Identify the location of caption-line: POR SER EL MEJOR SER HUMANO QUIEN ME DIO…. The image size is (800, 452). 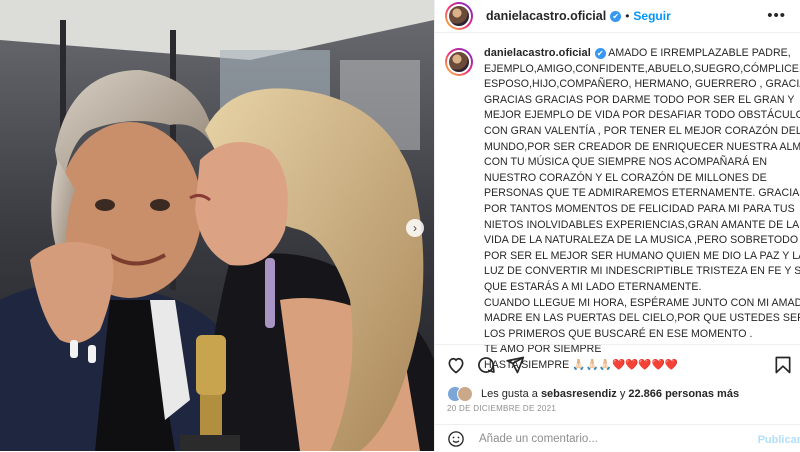
(642, 255).